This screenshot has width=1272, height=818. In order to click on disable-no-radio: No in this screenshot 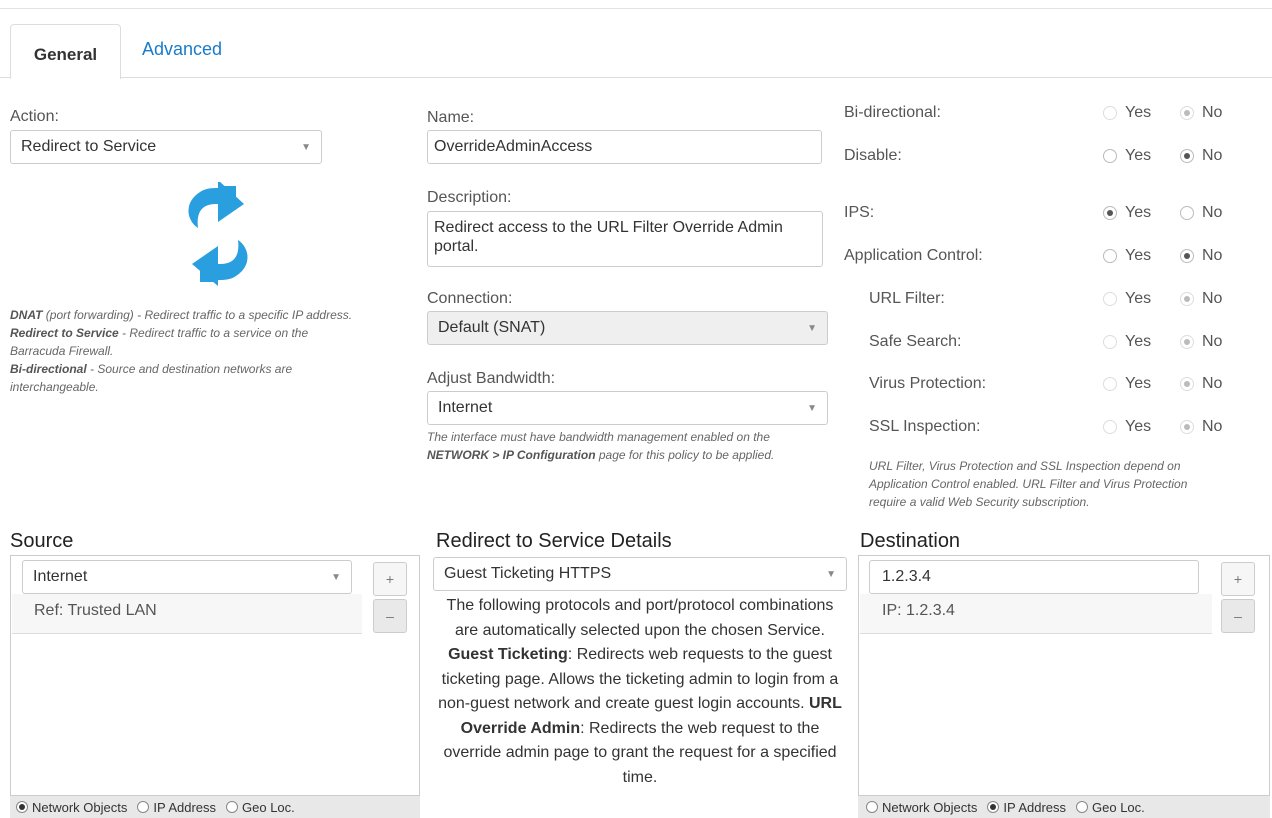, I will do `click(1201, 156)`.